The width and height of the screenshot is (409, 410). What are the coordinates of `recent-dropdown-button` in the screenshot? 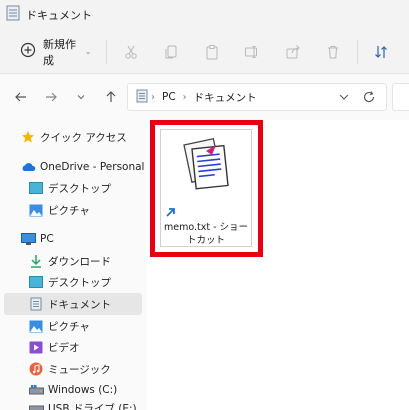 It's located at (81, 97).